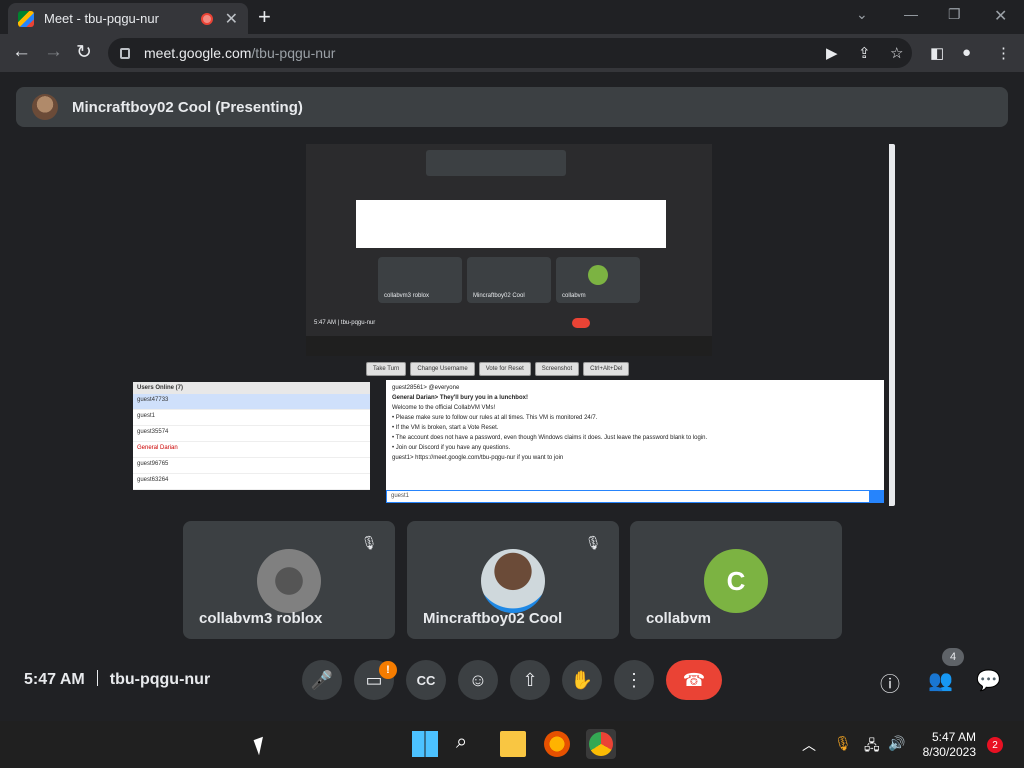 Image resolution: width=1024 pixels, height=768 pixels. I want to click on participant-name: collabvm3 roblox, so click(261, 618).